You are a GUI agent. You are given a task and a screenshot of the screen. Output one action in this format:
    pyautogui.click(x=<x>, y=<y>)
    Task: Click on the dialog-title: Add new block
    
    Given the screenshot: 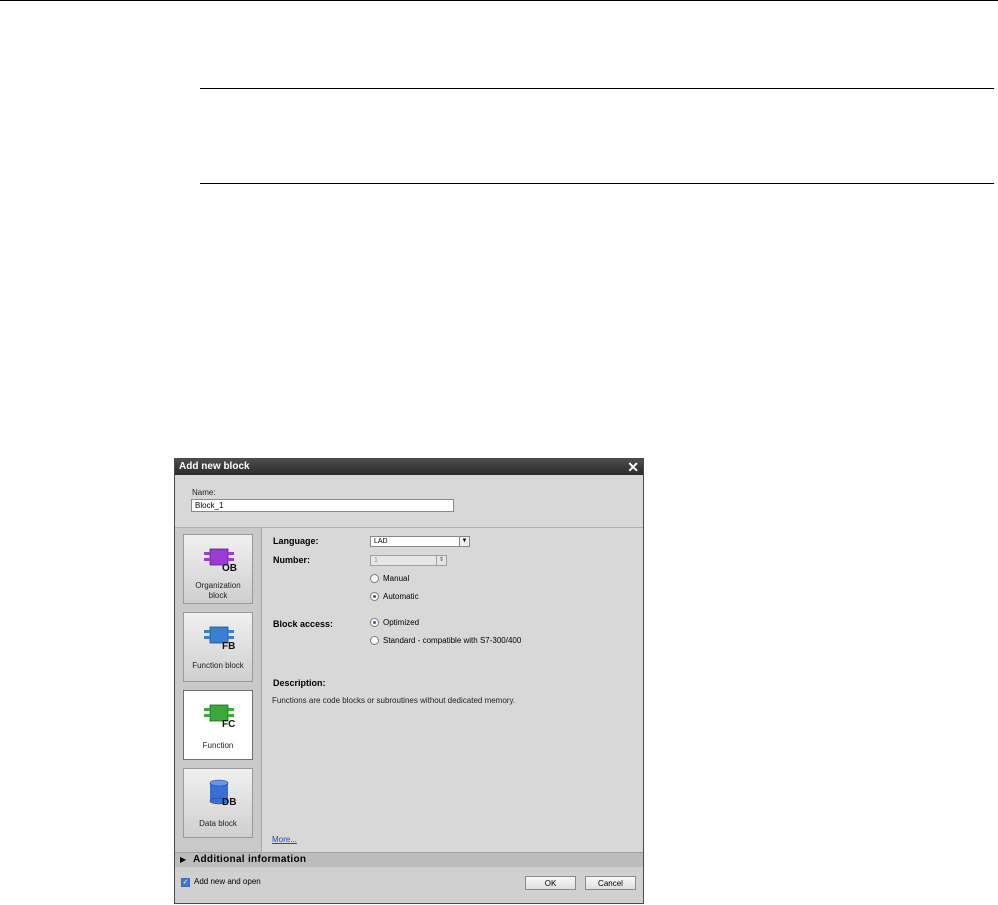 What is the action you would take?
    pyautogui.click(x=214, y=466)
    